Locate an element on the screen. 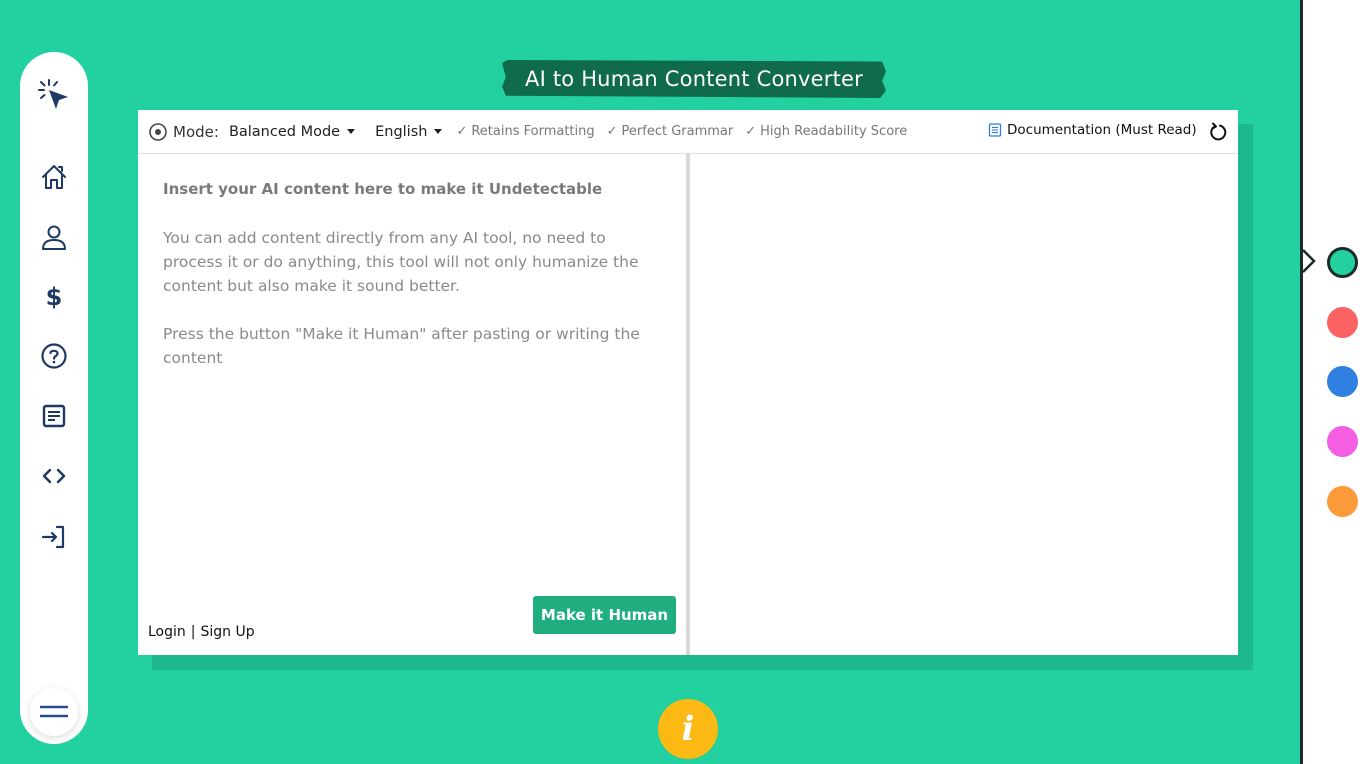 This screenshot has width=1360, height=764. documentation-link-label: Documentation (Must Read) is located at coordinates (1102, 130).